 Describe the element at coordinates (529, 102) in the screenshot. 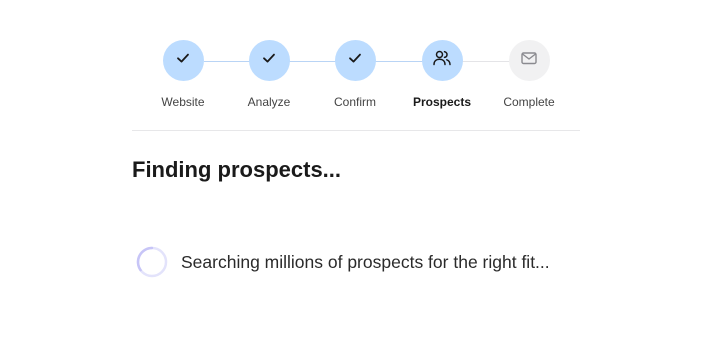

I see `step-label: Complete` at that location.